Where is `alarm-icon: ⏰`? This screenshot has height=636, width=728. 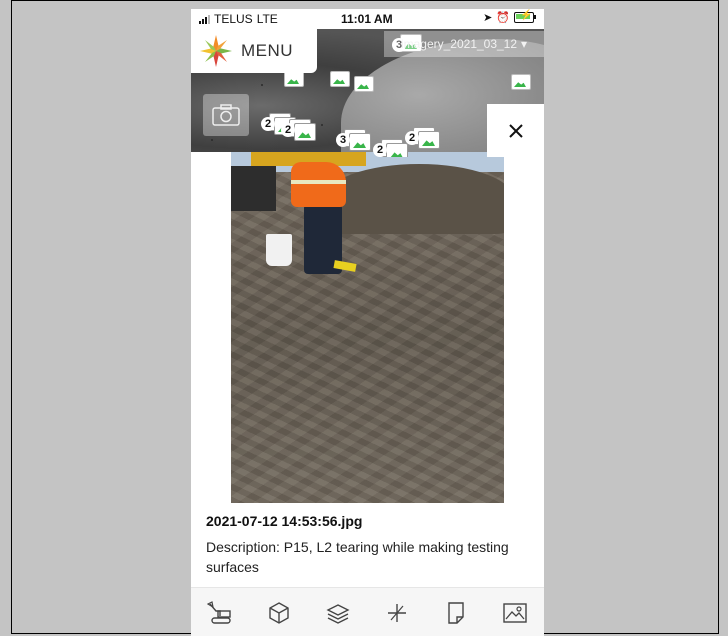 alarm-icon: ⏰ is located at coordinates (503, 18).